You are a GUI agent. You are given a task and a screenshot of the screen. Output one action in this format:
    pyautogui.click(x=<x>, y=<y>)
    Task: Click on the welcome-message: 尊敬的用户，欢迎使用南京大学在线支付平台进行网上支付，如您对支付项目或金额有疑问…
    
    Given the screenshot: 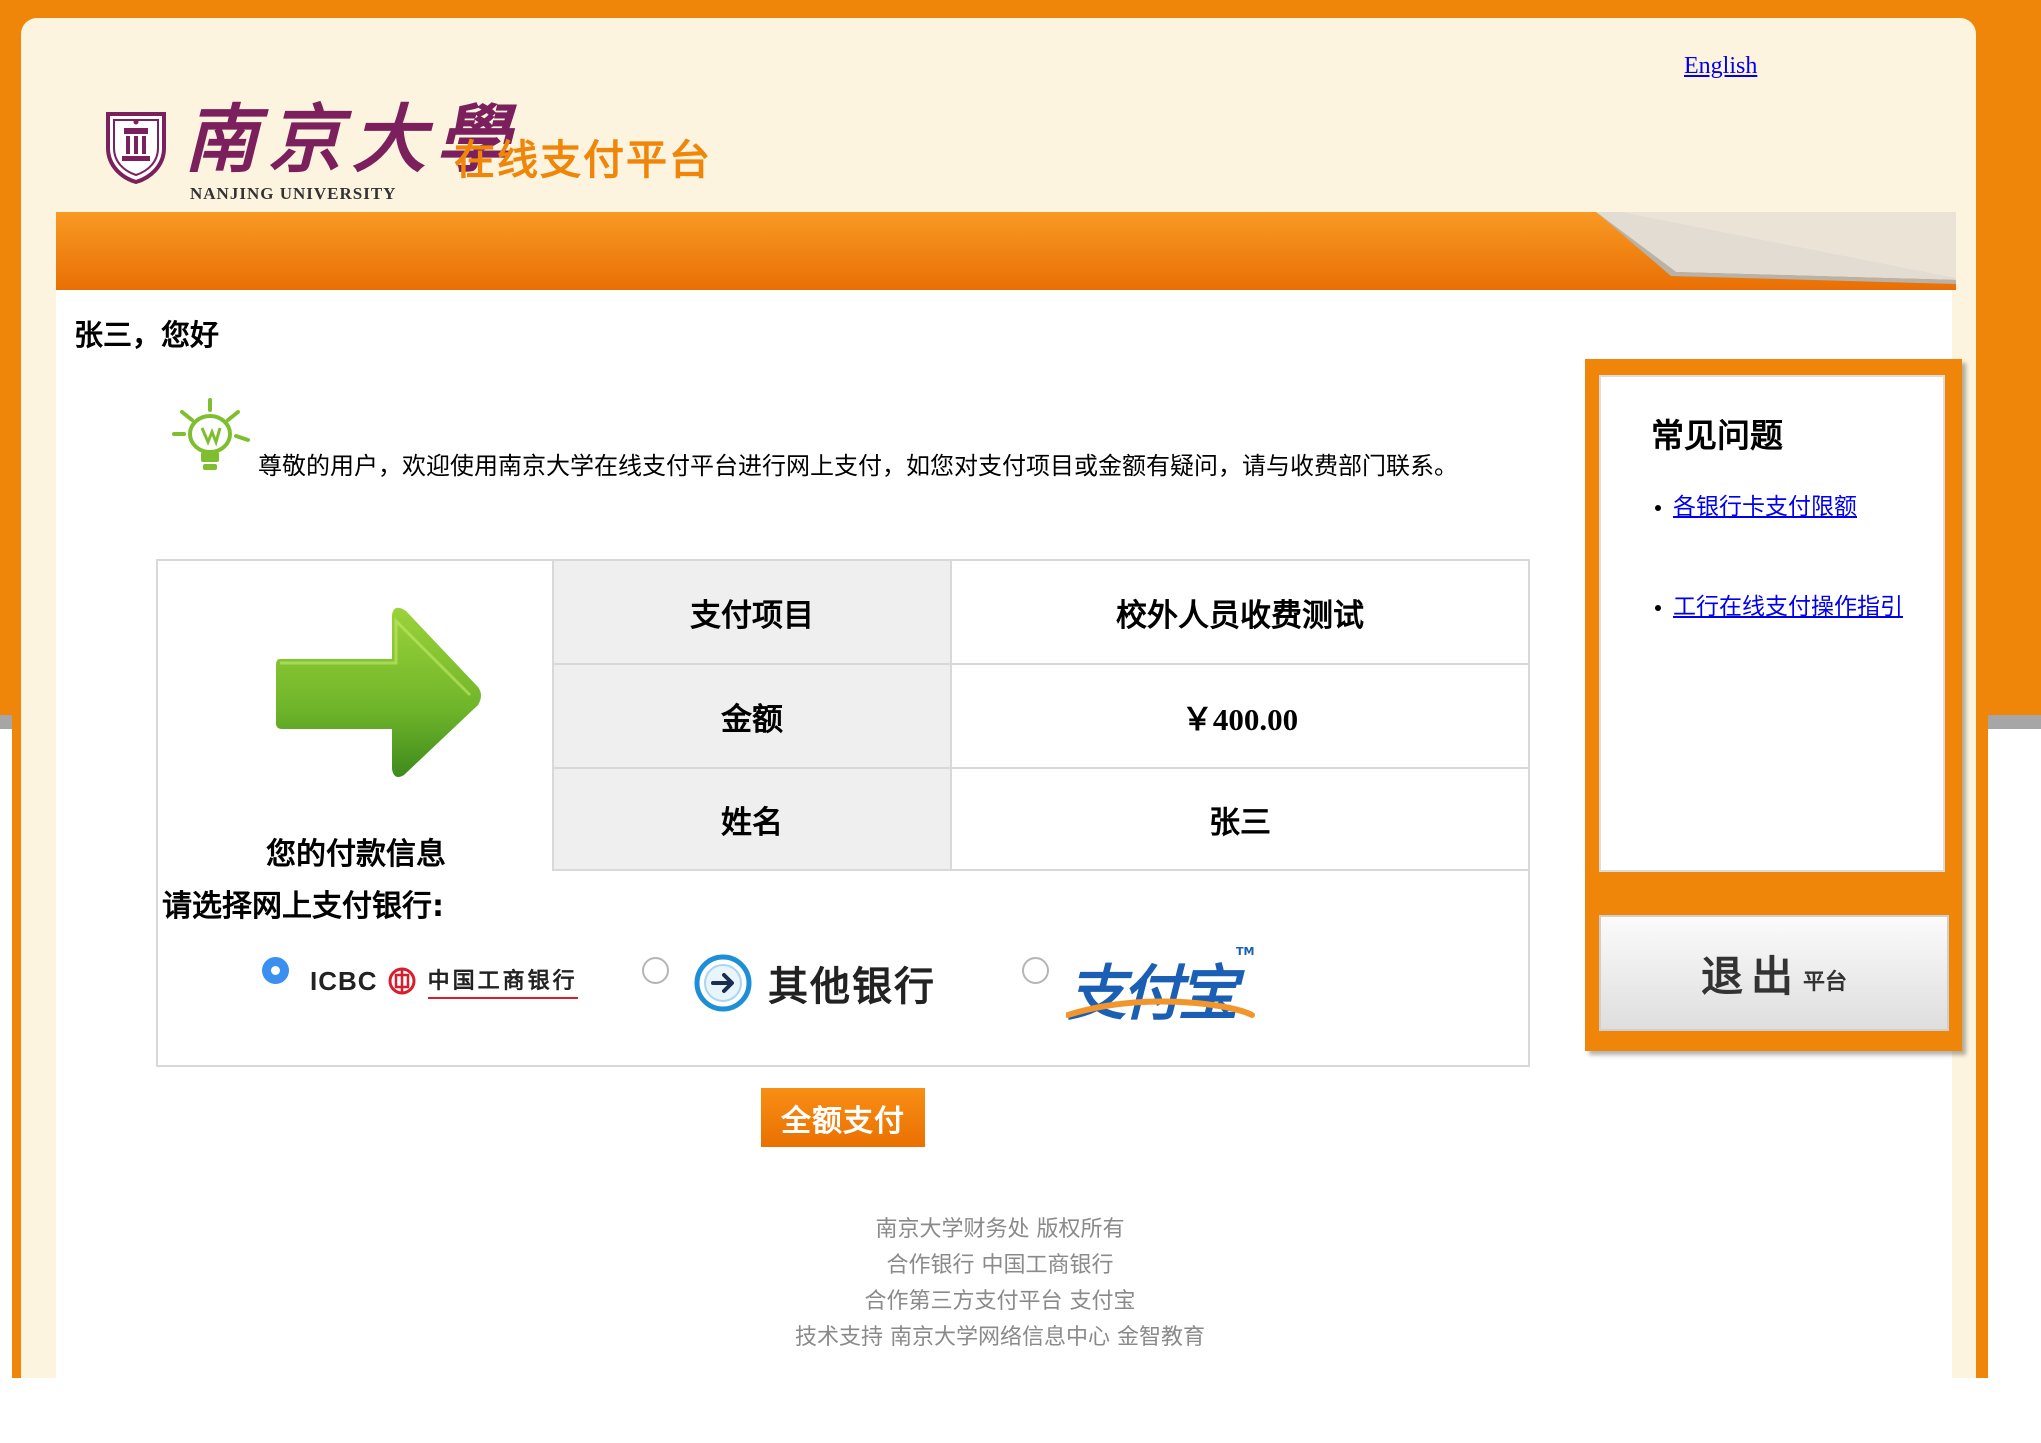 What is the action you would take?
    pyautogui.click(x=858, y=466)
    